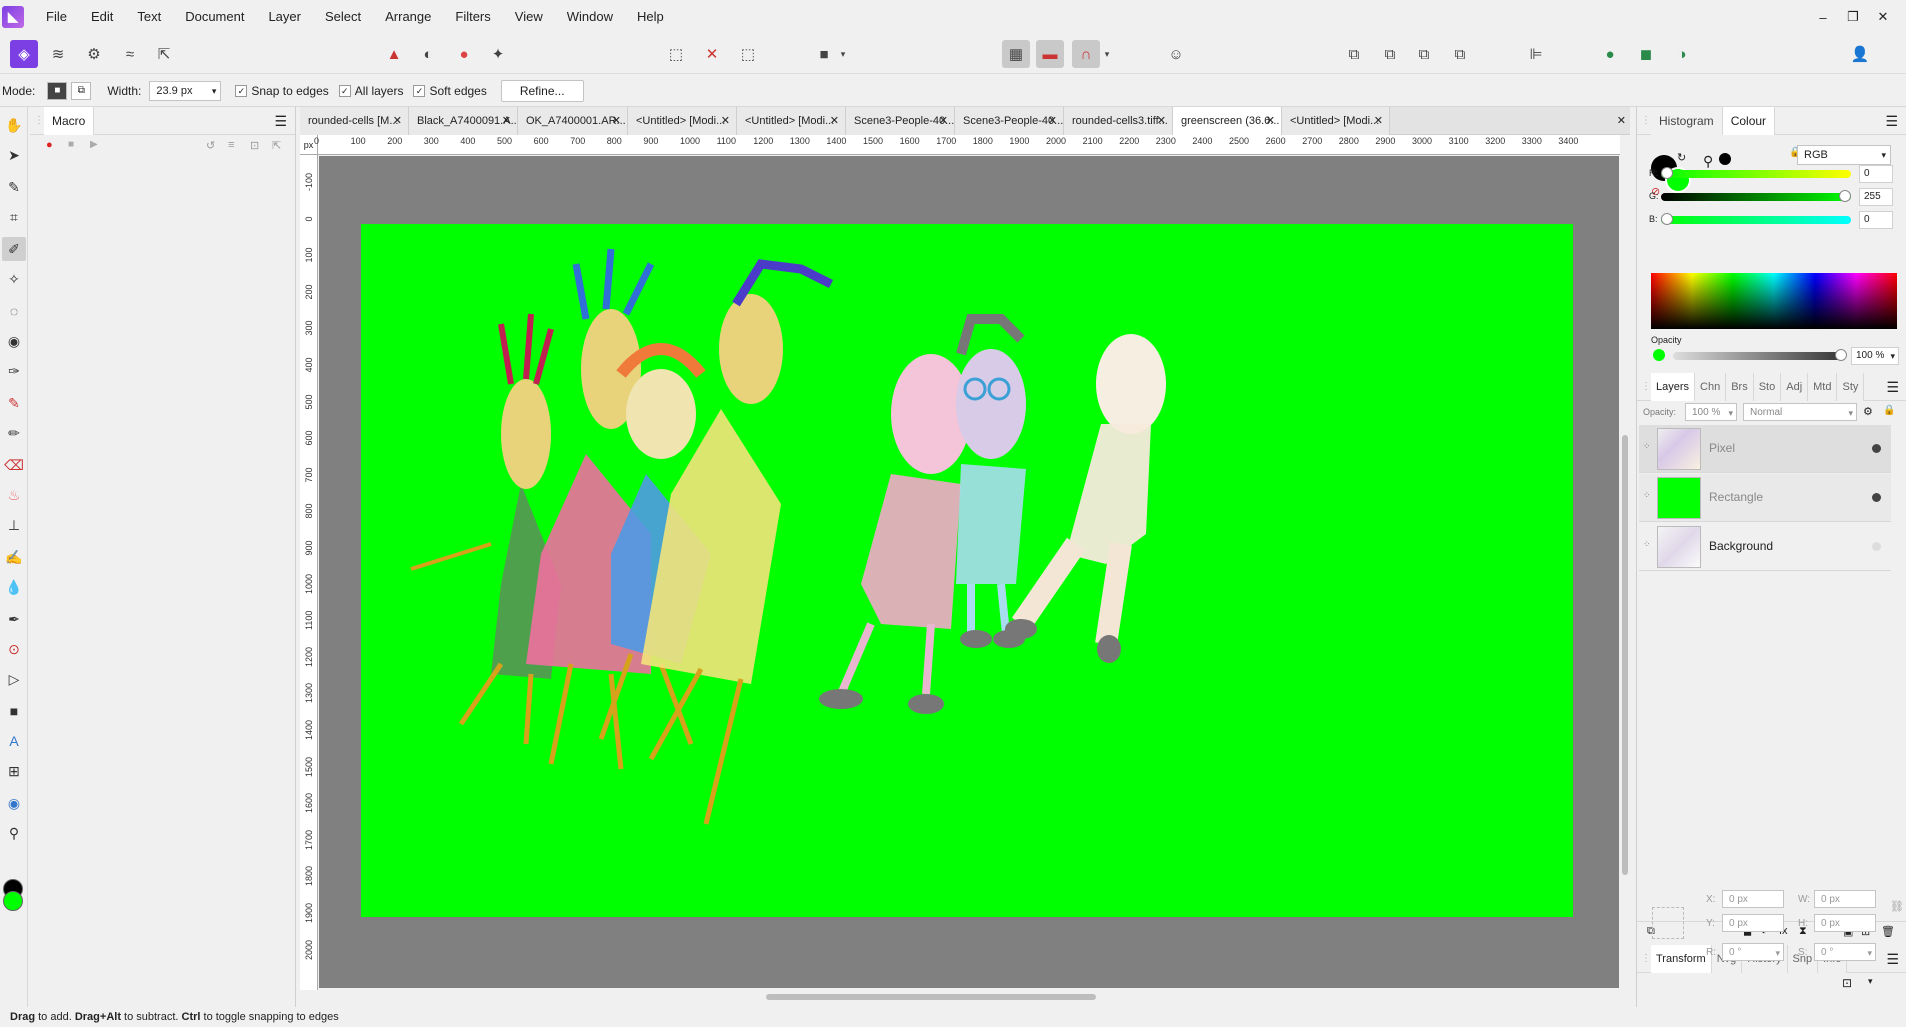 The image size is (1906, 1027). I want to click on delete-layer-icon: 🗑, so click(1888, 931).